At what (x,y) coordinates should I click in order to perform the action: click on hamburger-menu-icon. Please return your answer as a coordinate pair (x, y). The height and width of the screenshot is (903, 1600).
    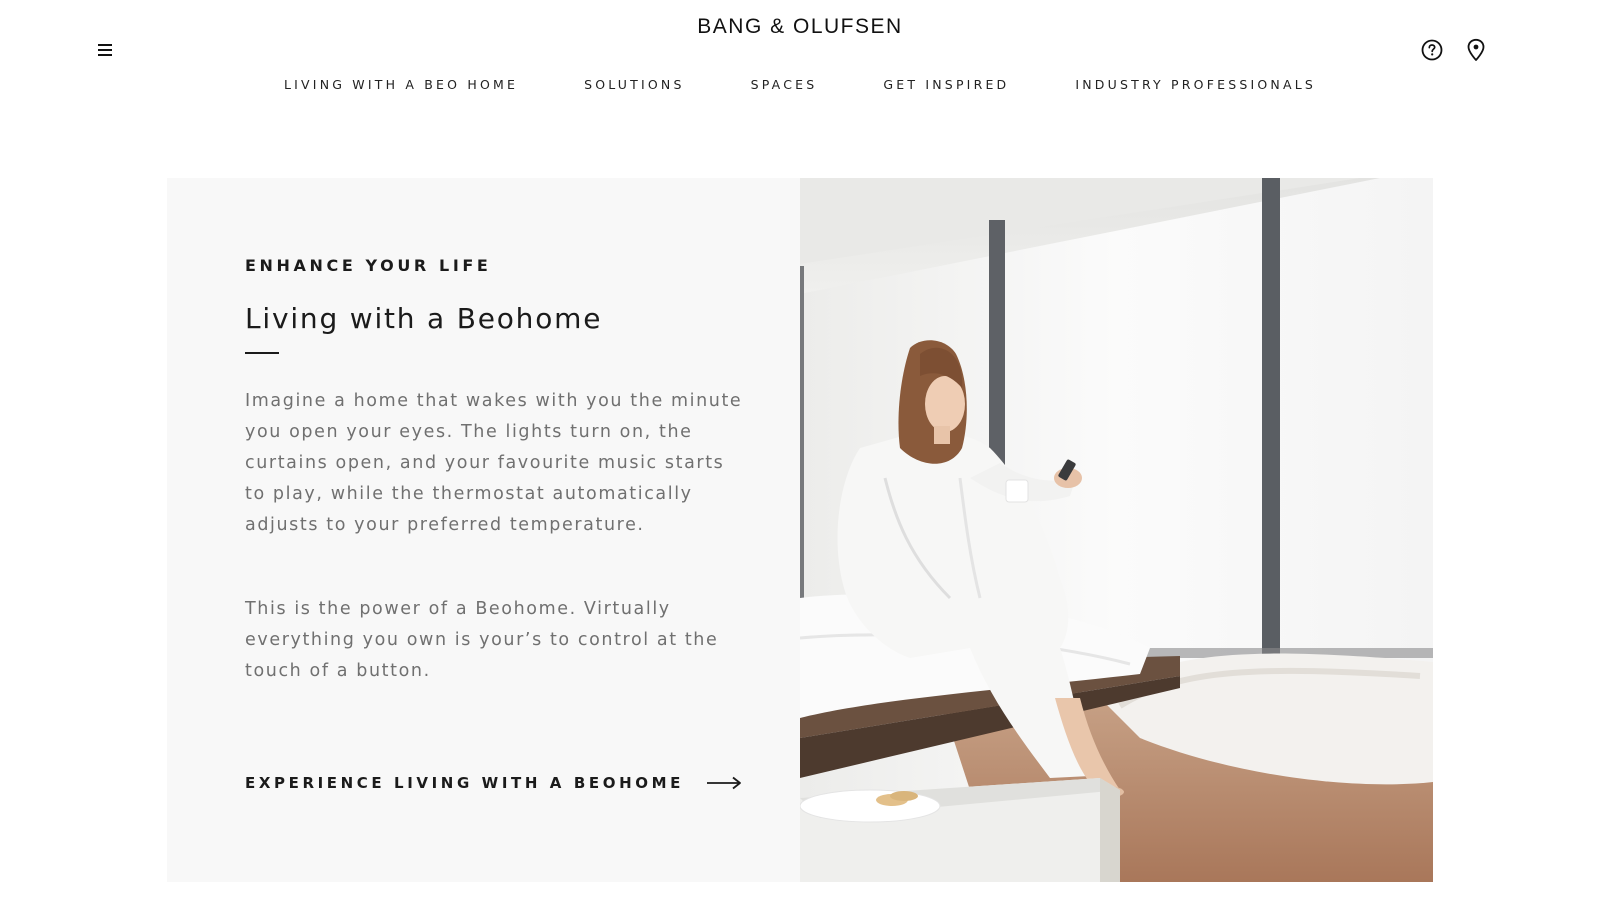
    Looking at the image, I should click on (105, 50).